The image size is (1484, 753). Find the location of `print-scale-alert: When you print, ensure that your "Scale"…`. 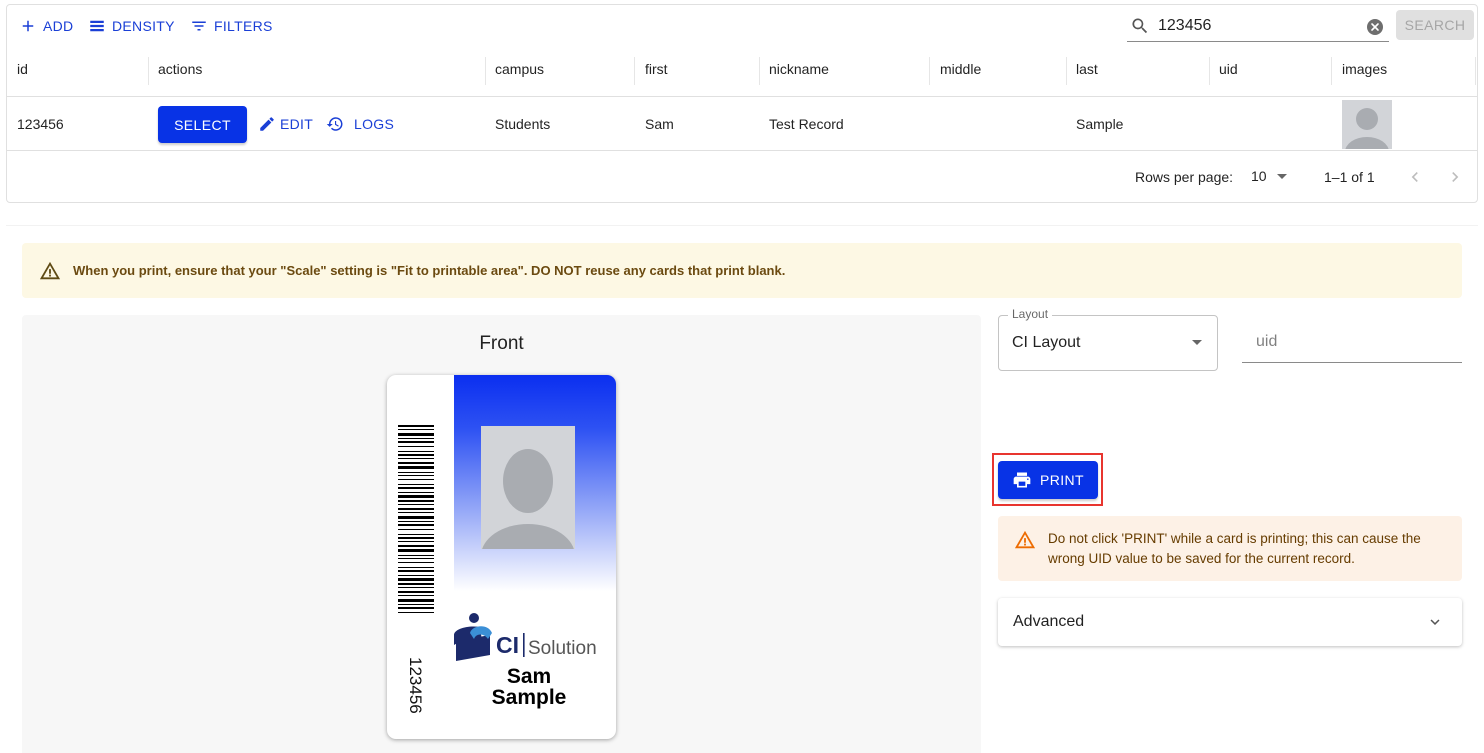

print-scale-alert: When you print, ensure that your "Scale"… is located at coordinates (742, 270).